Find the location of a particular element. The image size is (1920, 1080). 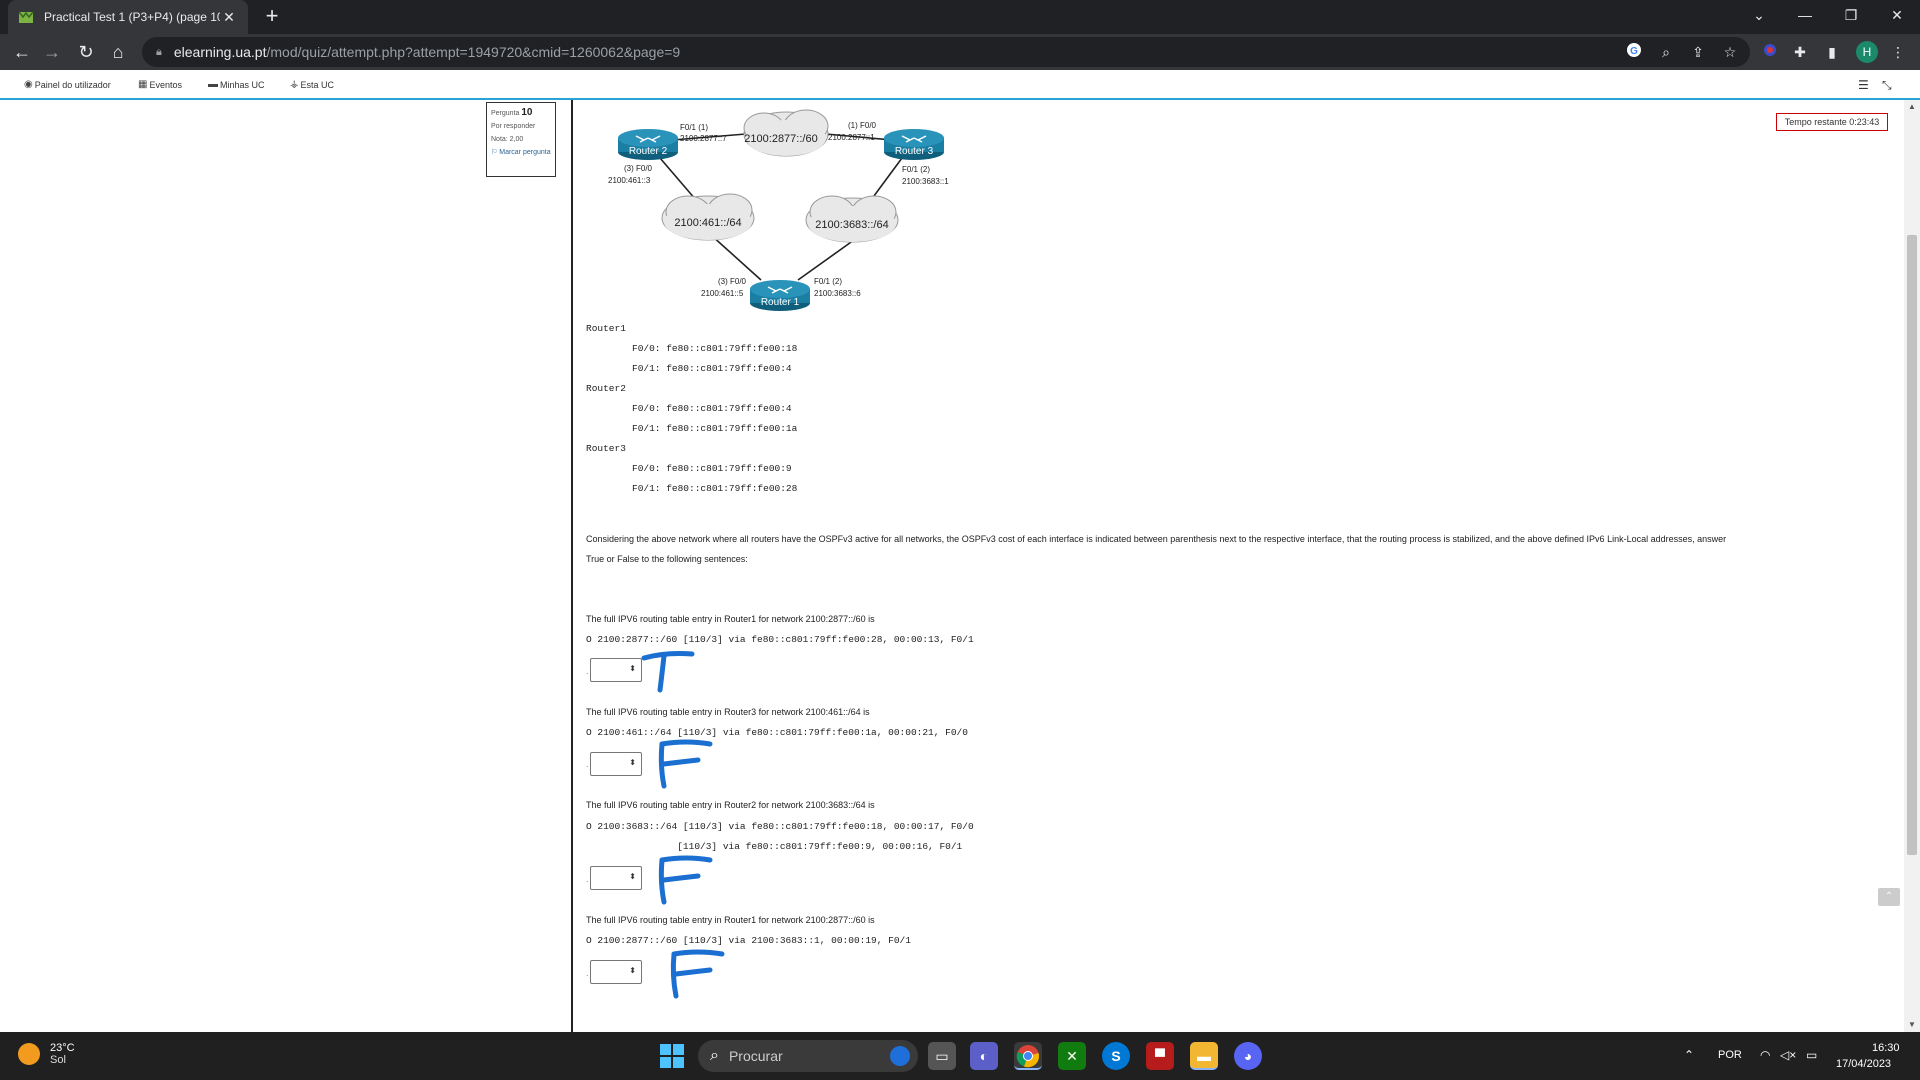

clock-date: 17/04/2023 is located at coordinates (1863, 1064).